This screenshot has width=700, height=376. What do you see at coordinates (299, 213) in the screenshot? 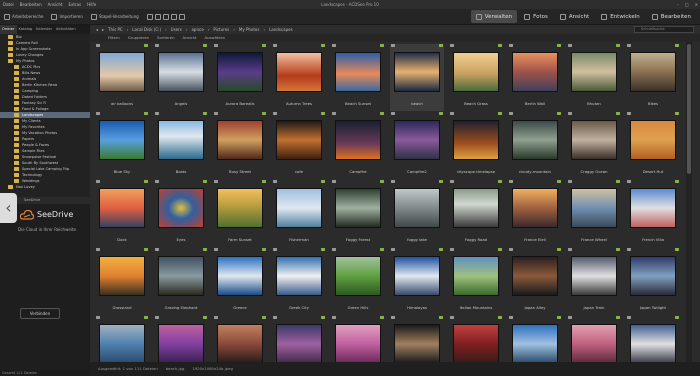
I see `thumbnail-item: Fisherman` at bounding box center [299, 213].